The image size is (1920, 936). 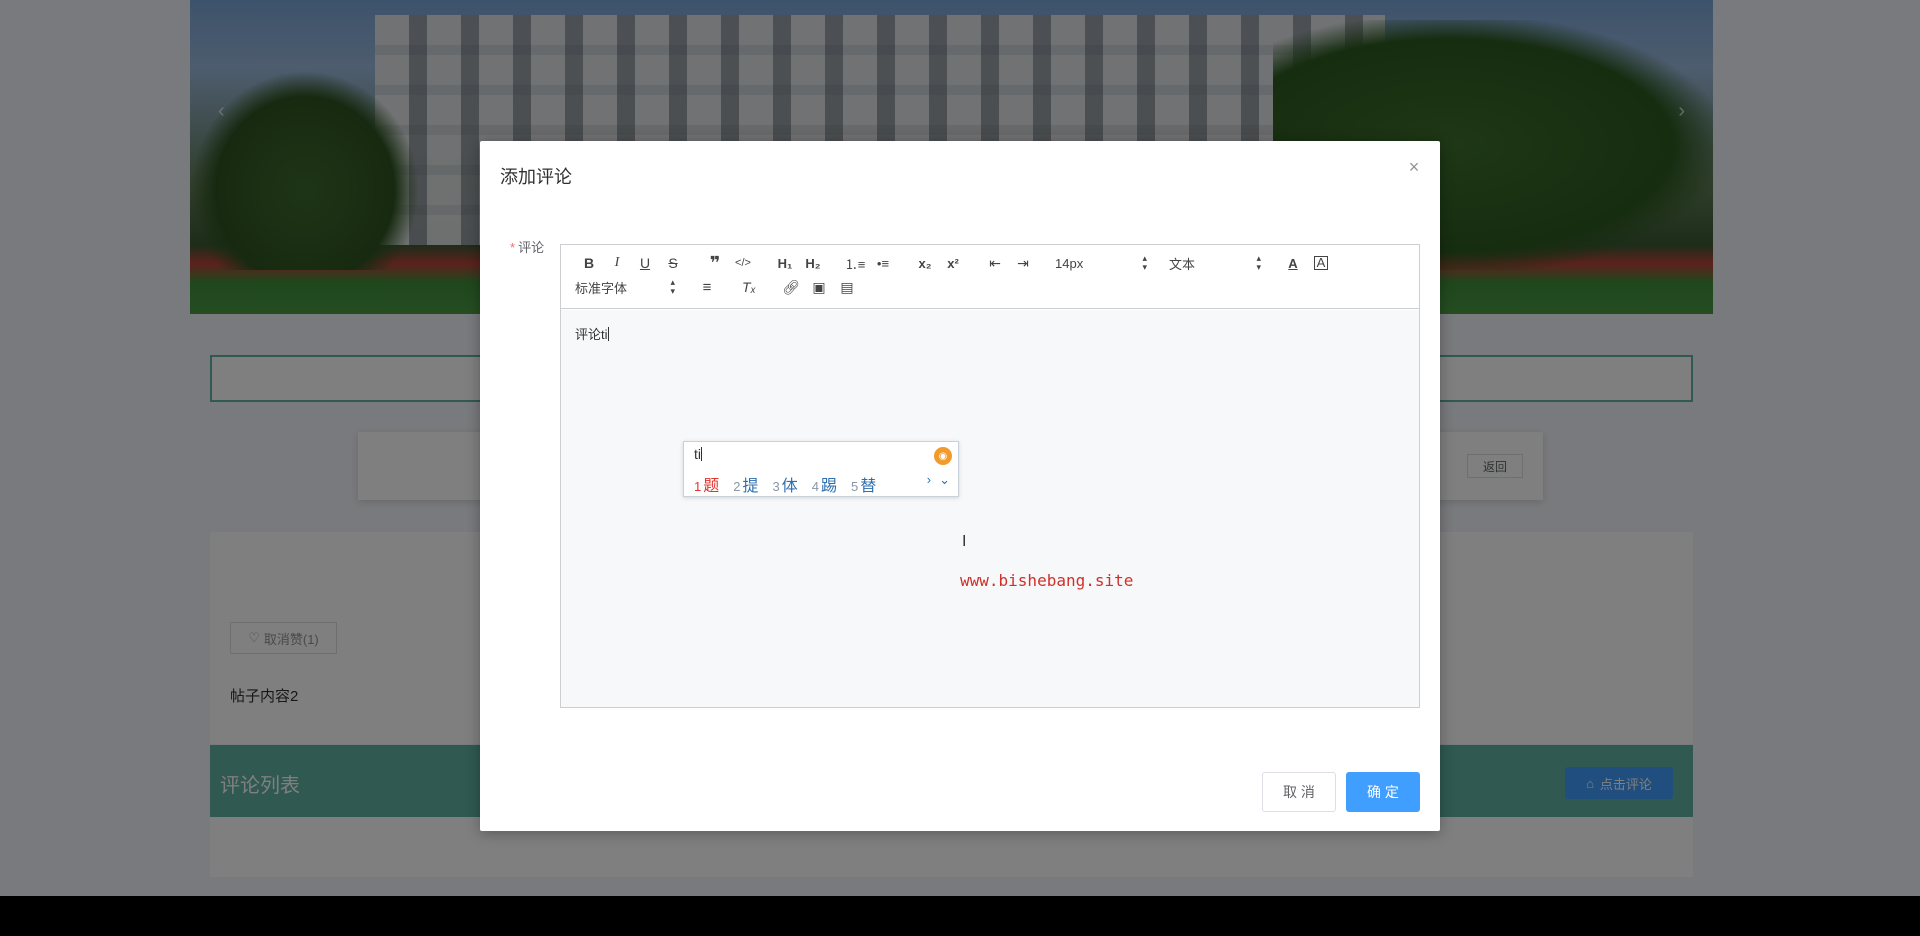 I want to click on cancel-button: 取 消, so click(x=1299, y=792).